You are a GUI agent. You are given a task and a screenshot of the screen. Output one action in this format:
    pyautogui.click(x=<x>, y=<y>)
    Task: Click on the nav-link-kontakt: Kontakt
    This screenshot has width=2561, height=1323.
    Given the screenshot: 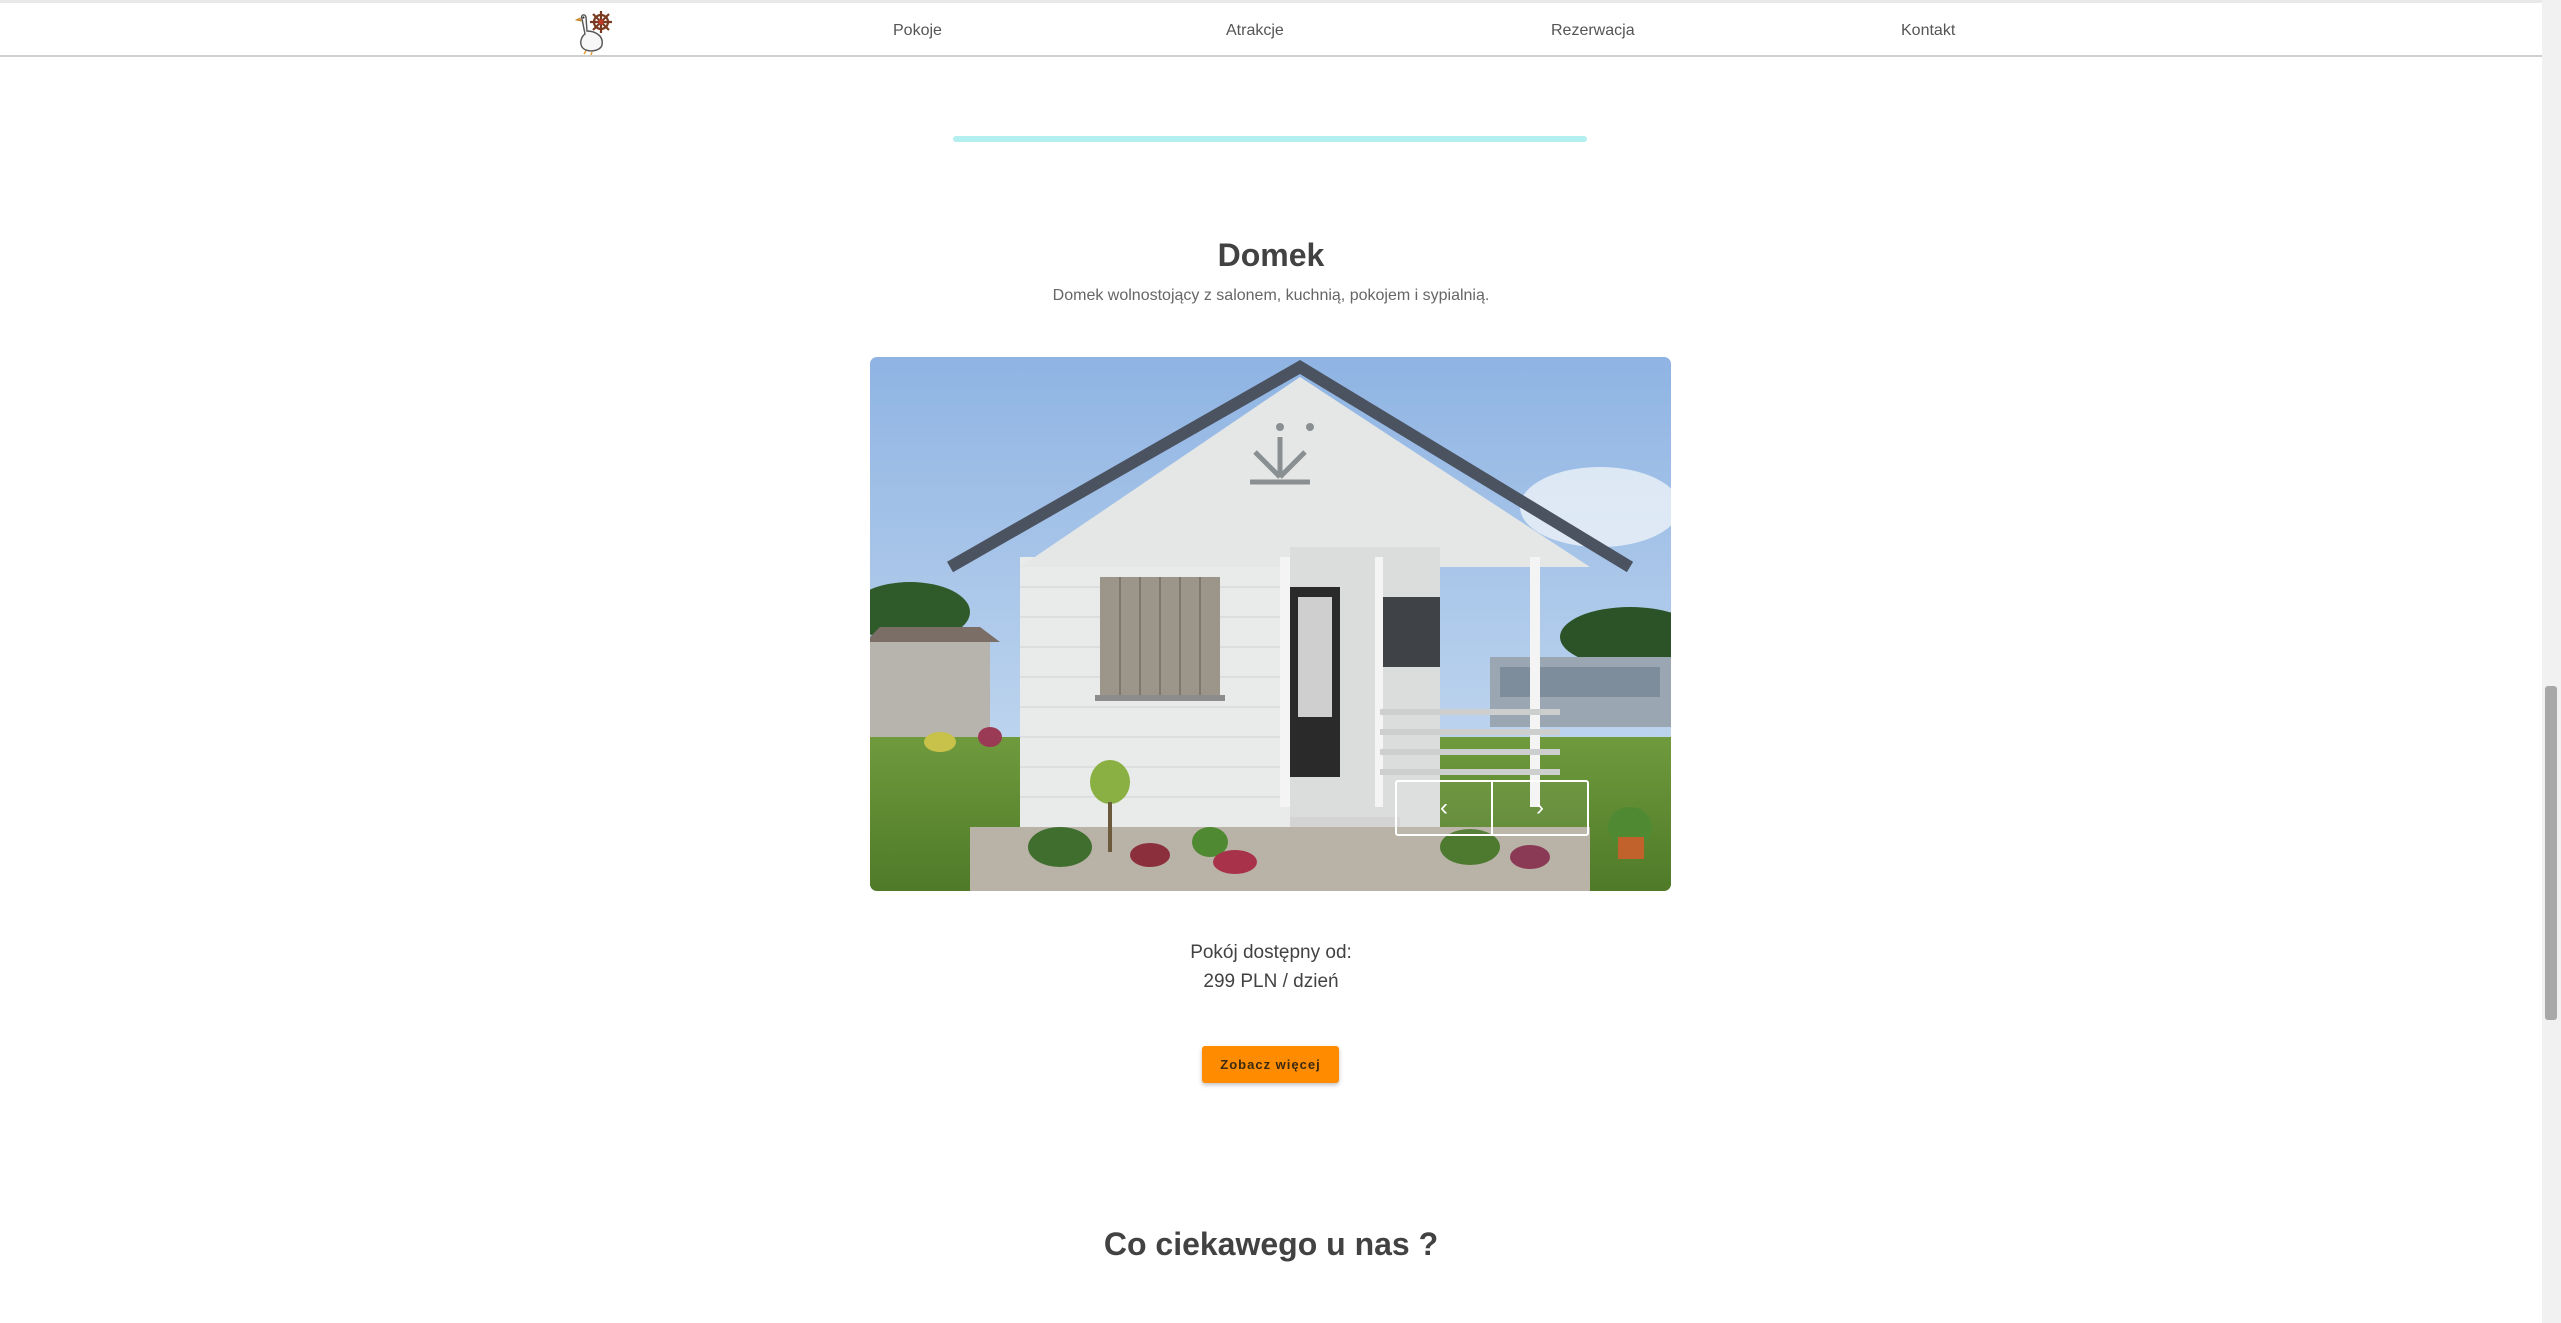 What is the action you would take?
    pyautogui.click(x=1928, y=31)
    